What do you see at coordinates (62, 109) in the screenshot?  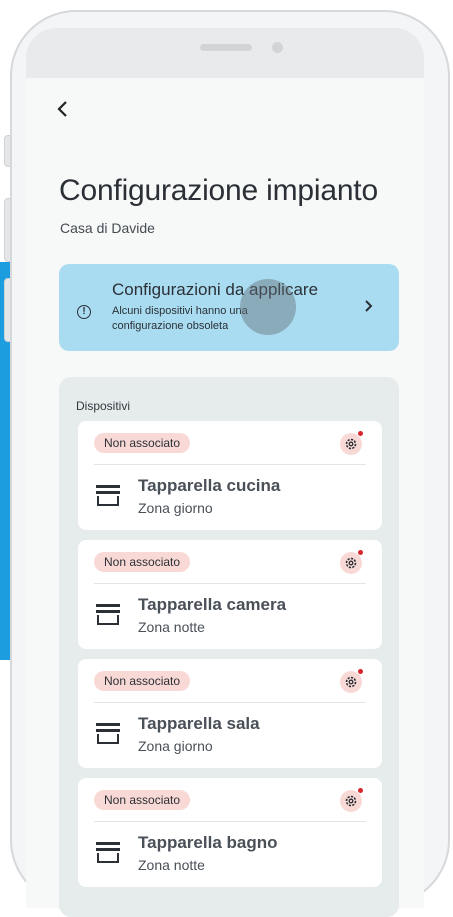 I see `chevron-left-icon` at bounding box center [62, 109].